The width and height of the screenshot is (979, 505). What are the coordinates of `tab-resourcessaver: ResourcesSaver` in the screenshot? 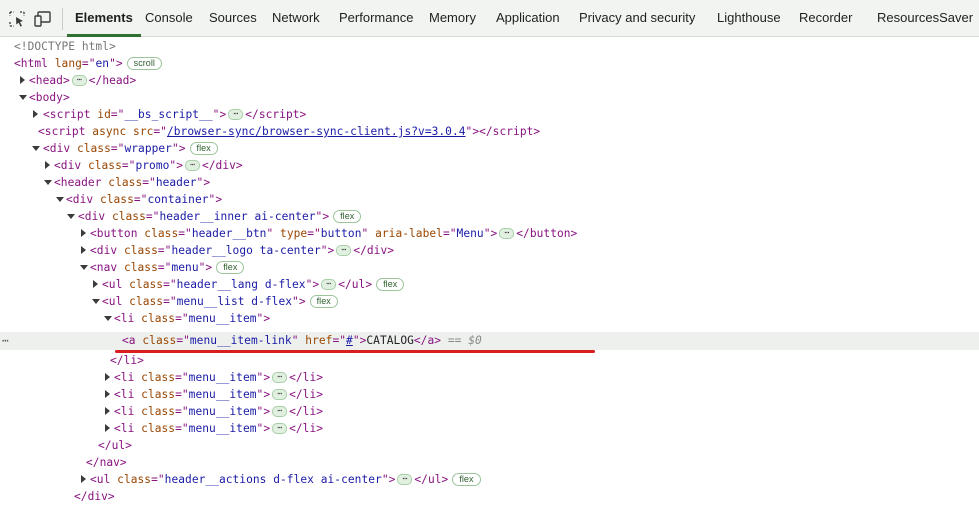 It's located at (925, 18).